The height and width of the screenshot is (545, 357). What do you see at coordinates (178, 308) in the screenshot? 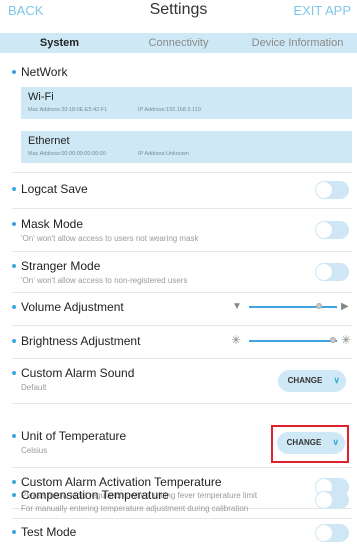
I see `volume-row: Volume Adjustment ▼ ▶` at bounding box center [178, 308].